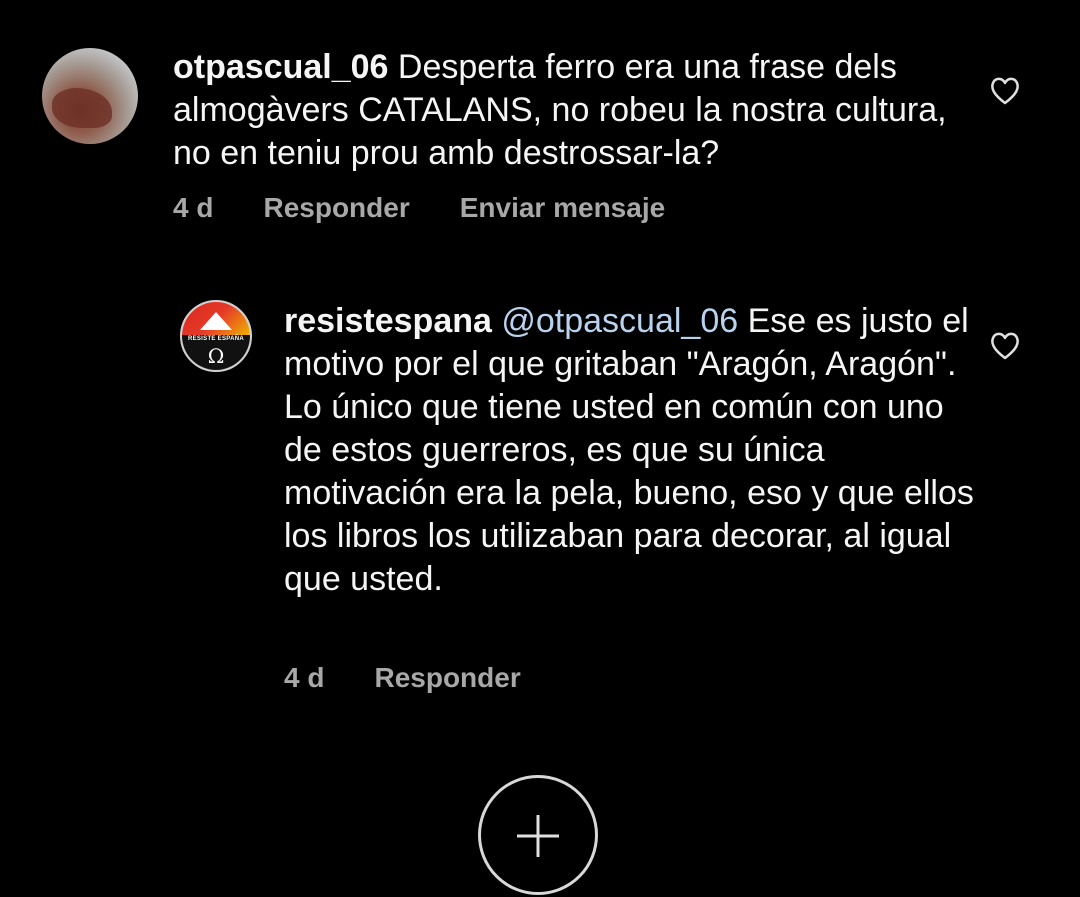 The height and width of the screenshot is (897, 1080). Describe the element at coordinates (216, 339) in the screenshot. I see `logo-band-text: RESISTE ESPAÑA` at that location.